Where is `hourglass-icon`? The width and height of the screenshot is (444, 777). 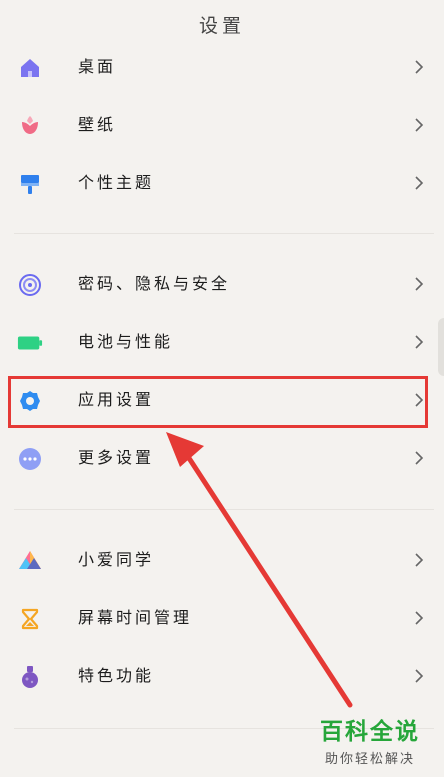 hourglass-icon is located at coordinates (30, 619).